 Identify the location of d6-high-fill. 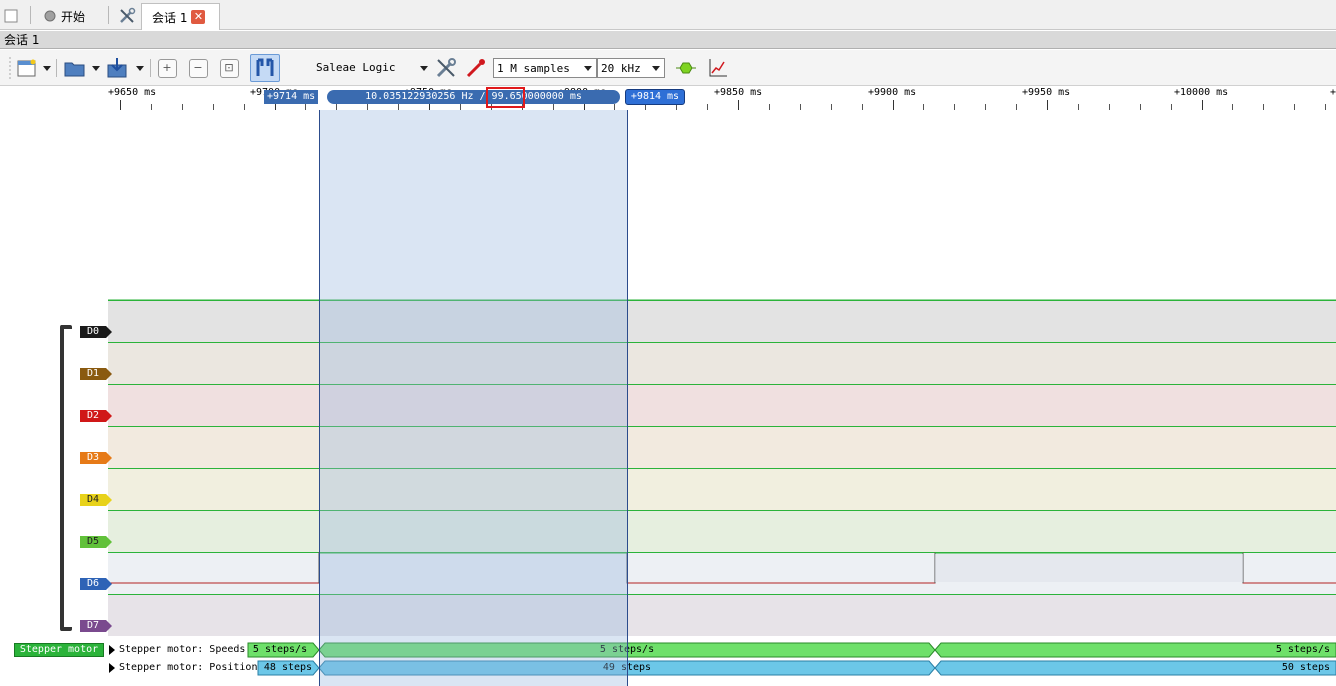
(1089, 568).